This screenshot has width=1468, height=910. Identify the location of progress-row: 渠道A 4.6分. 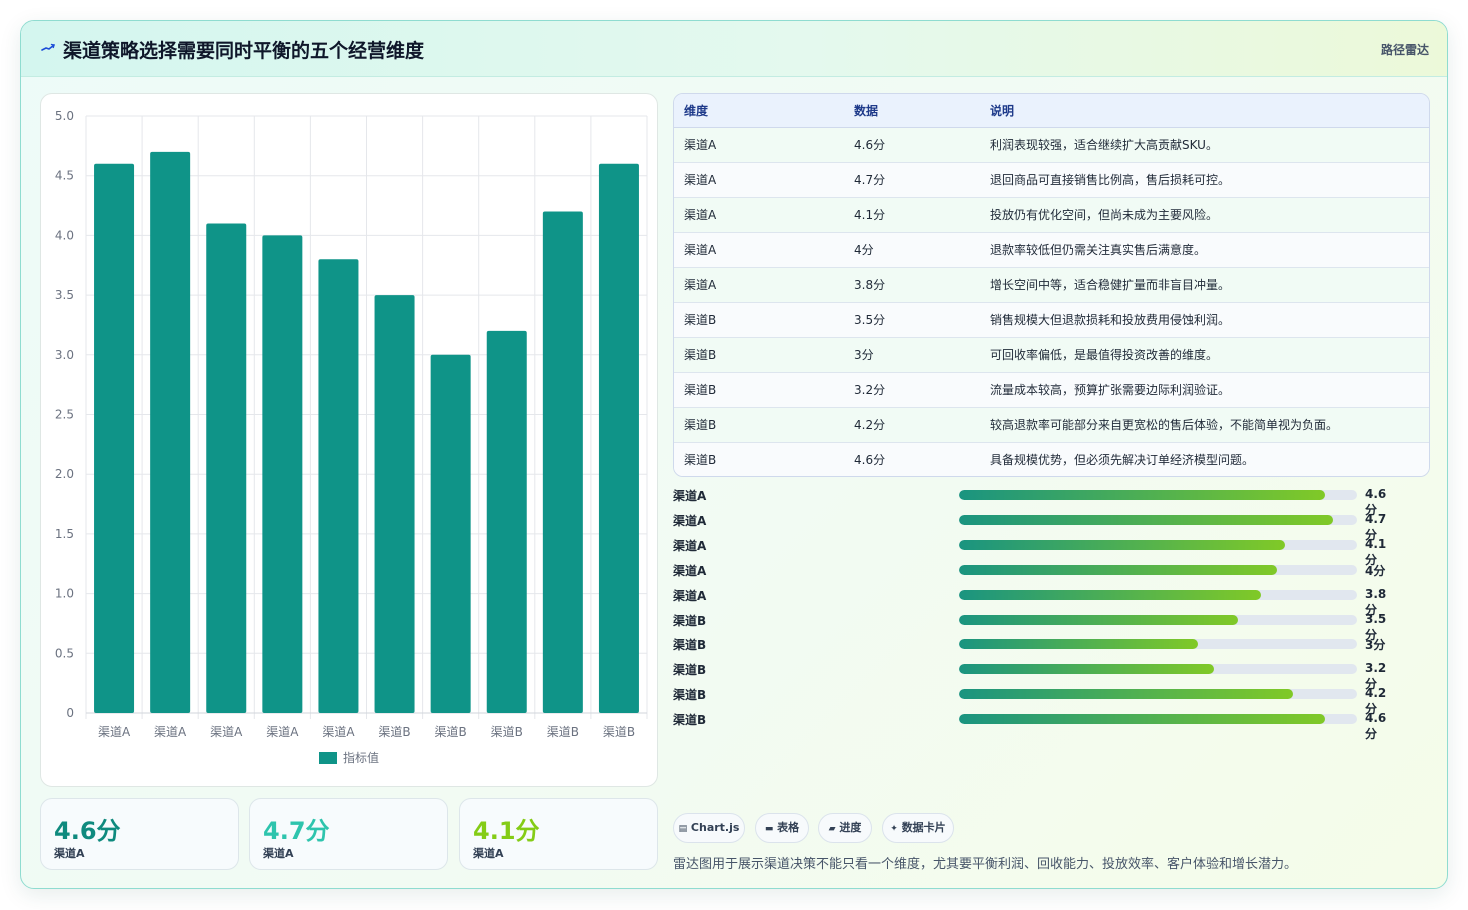
(1033, 501).